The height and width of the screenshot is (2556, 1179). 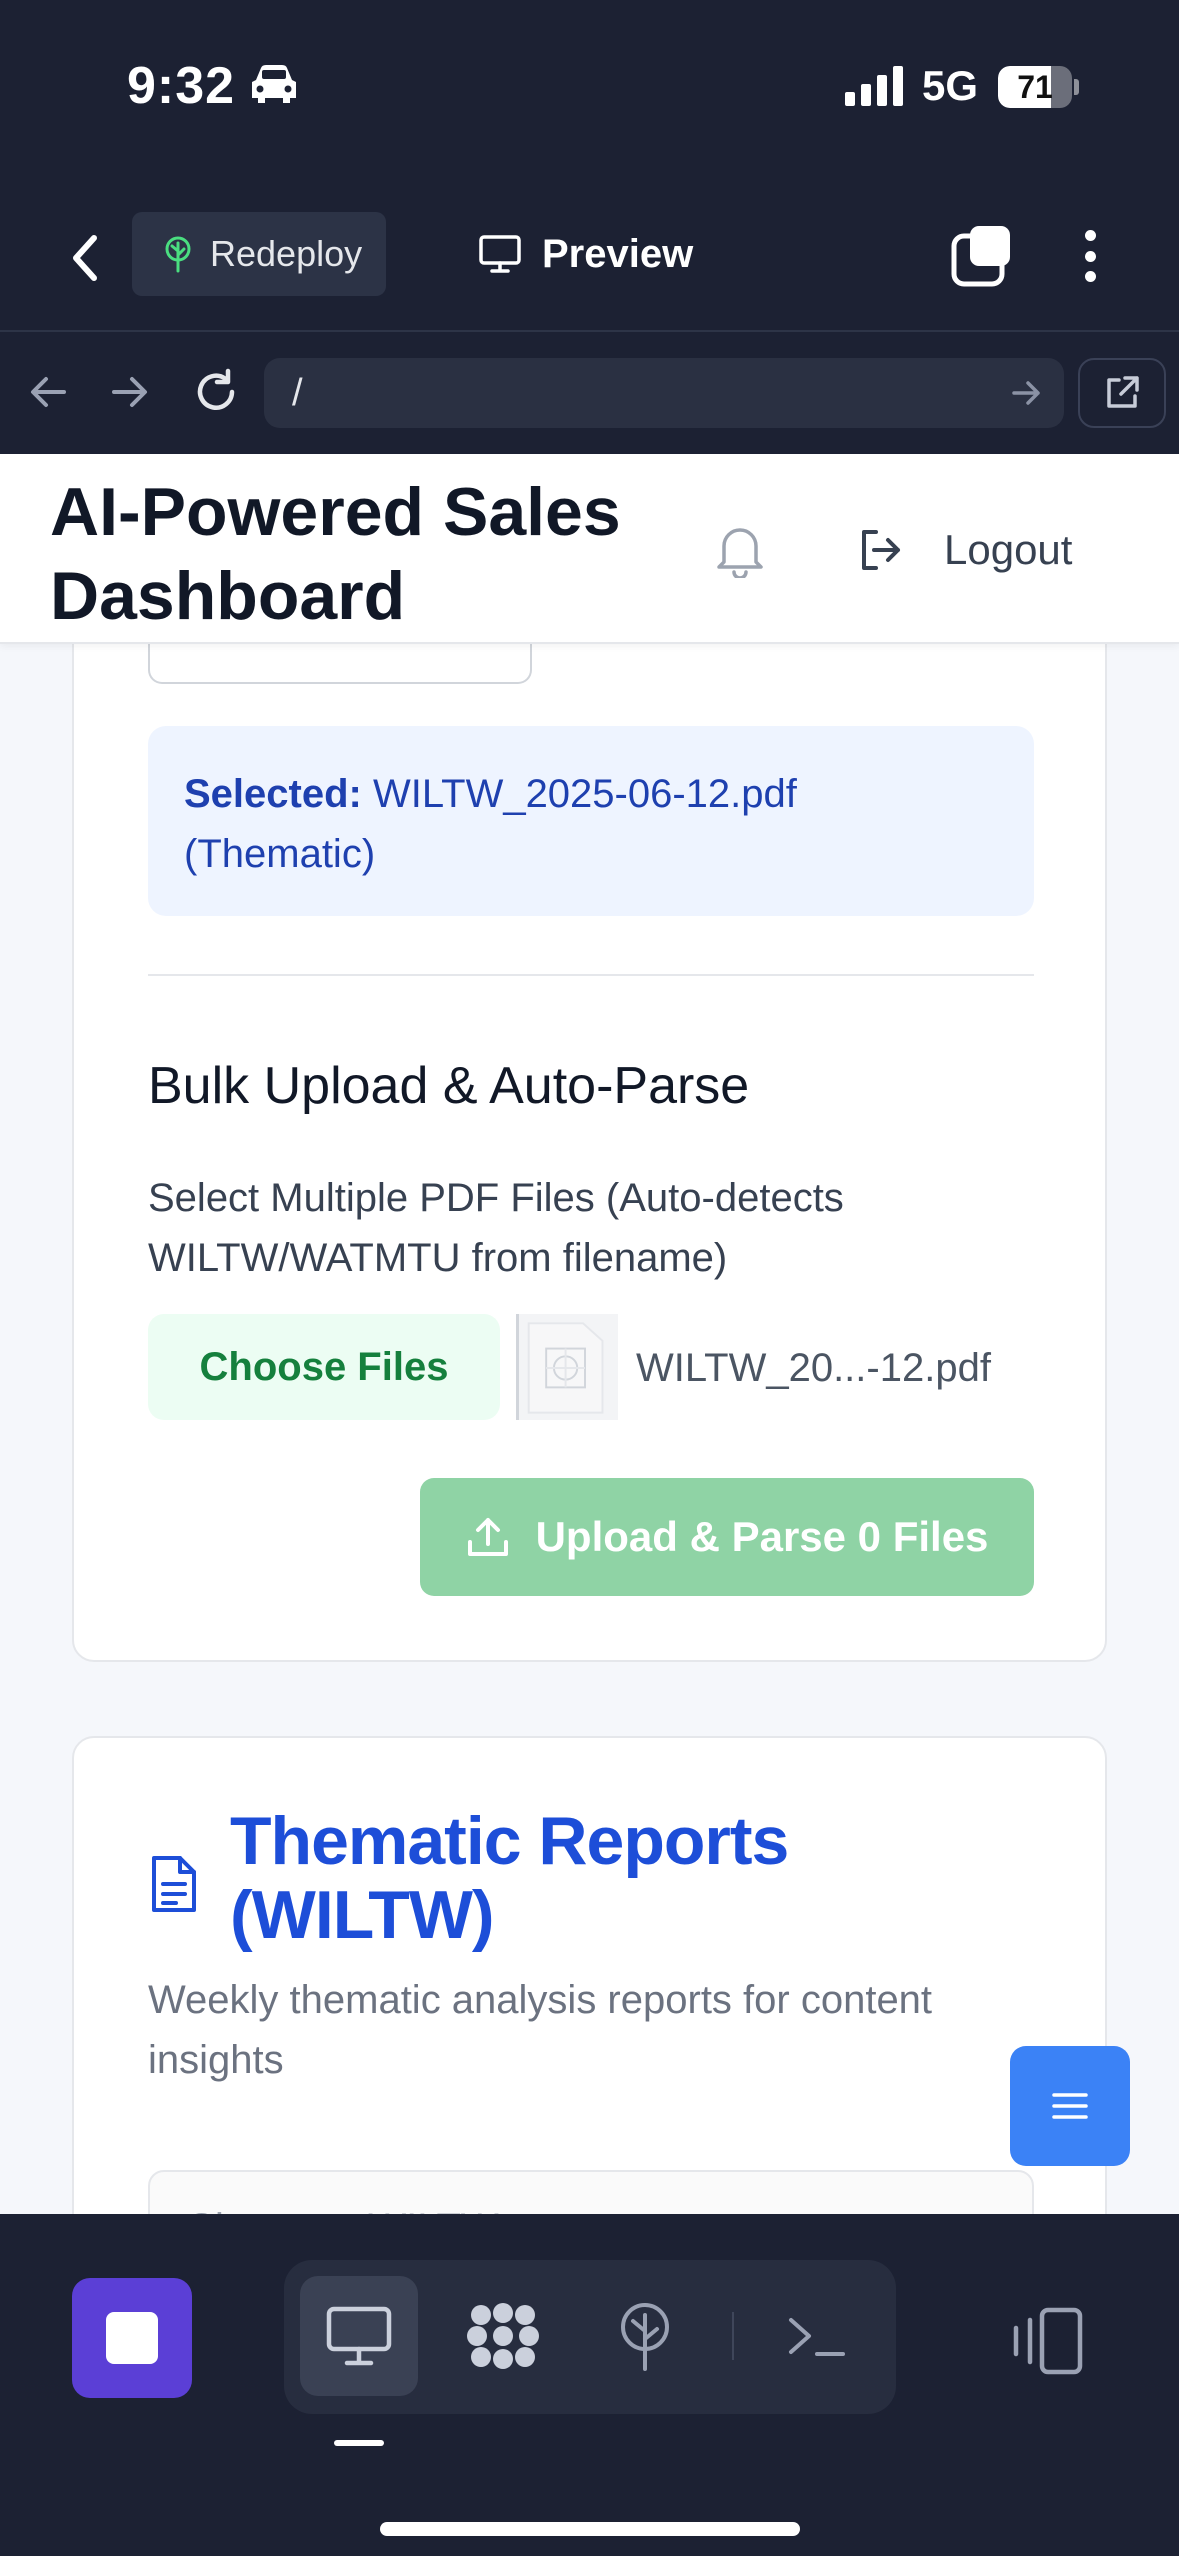 I want to click on bell-icon, so click(x=740, y=550).